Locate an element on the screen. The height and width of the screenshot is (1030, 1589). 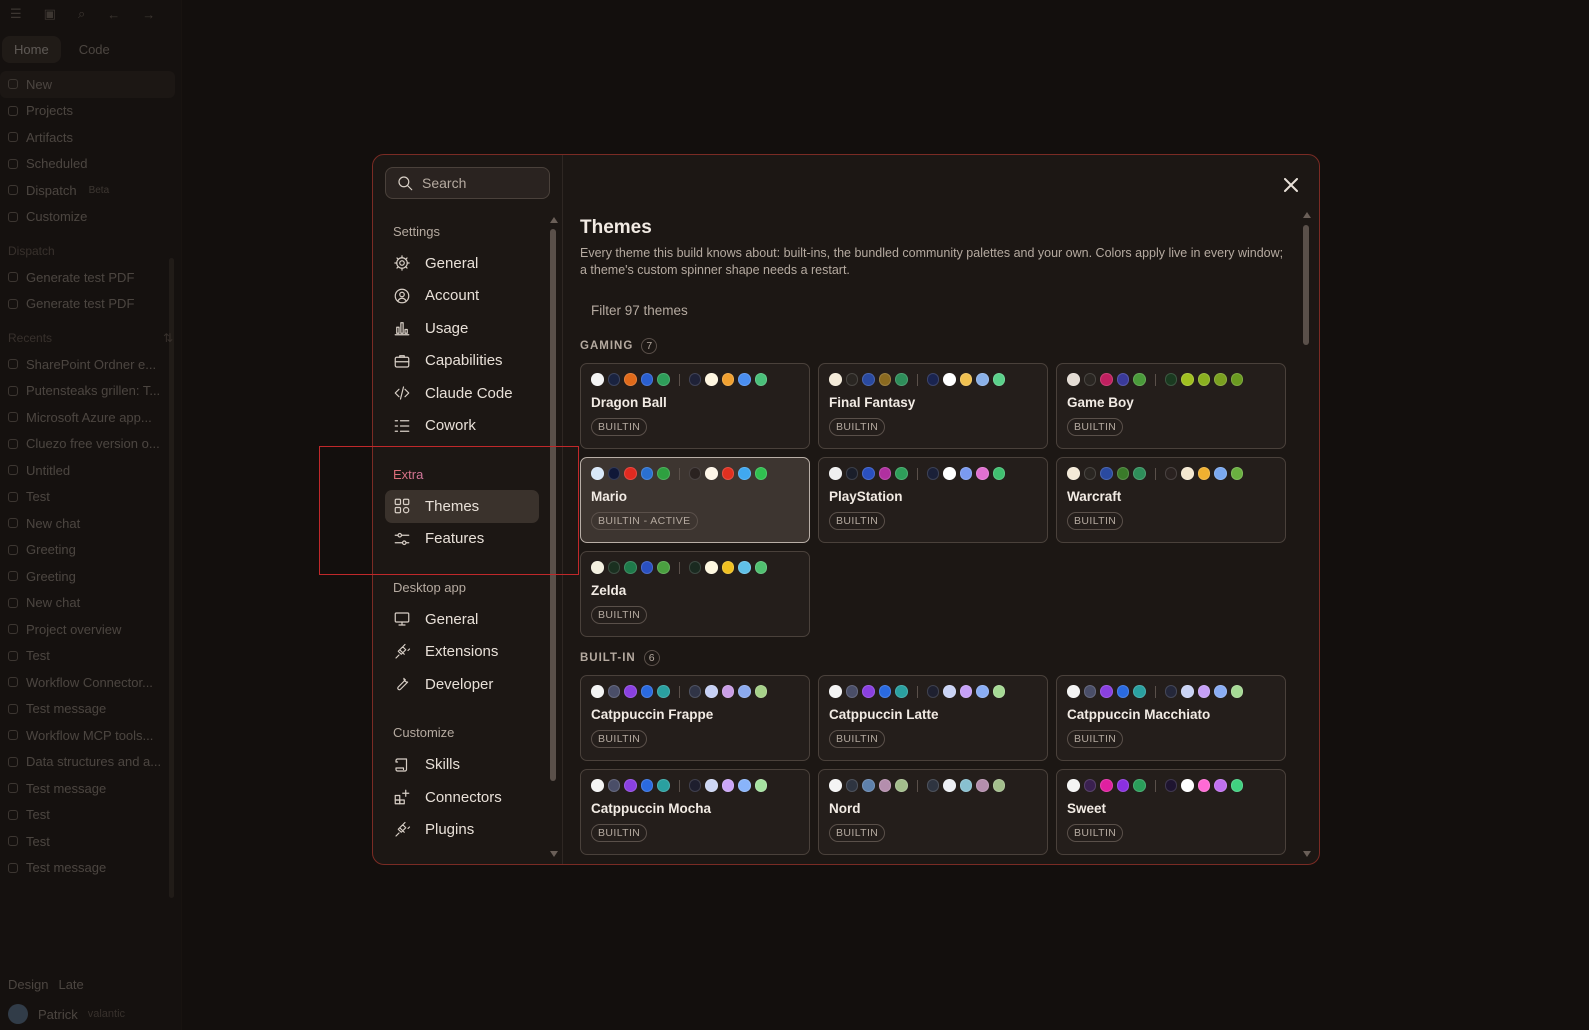
recent-chat-label: Test message is located at coordinates (66, 868).